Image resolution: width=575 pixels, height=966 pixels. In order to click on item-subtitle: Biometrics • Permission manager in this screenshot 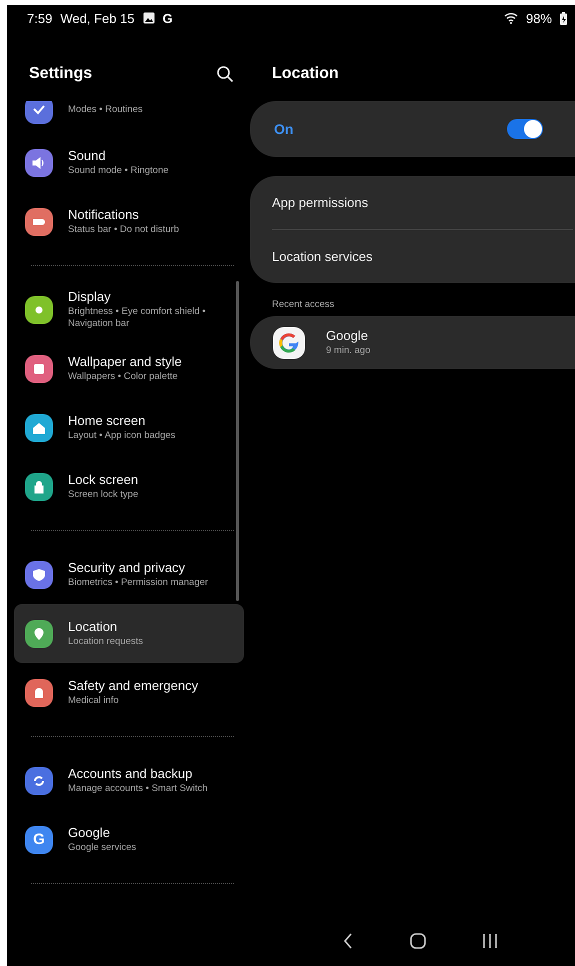, I will do `click(138, 583)`.